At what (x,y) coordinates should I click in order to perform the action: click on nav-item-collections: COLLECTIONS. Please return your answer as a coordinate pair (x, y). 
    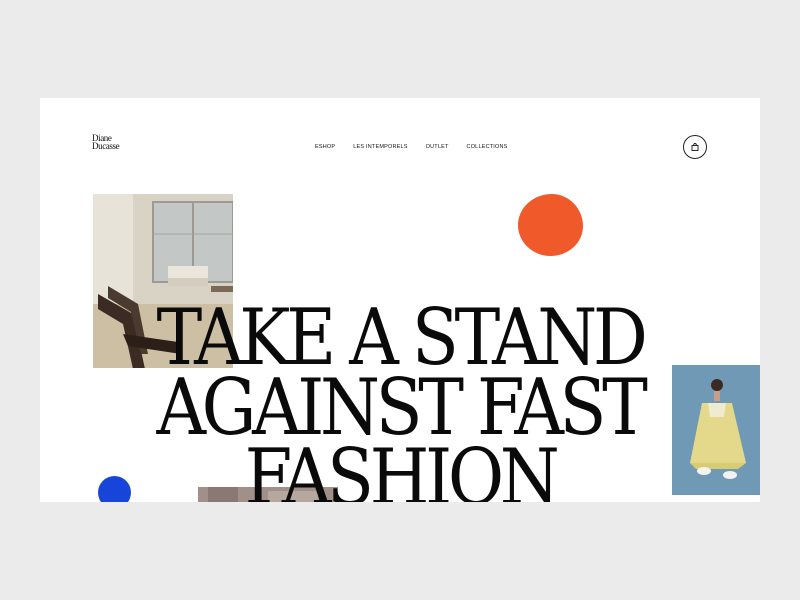
    Looking at the image, I should click on (487, 147).